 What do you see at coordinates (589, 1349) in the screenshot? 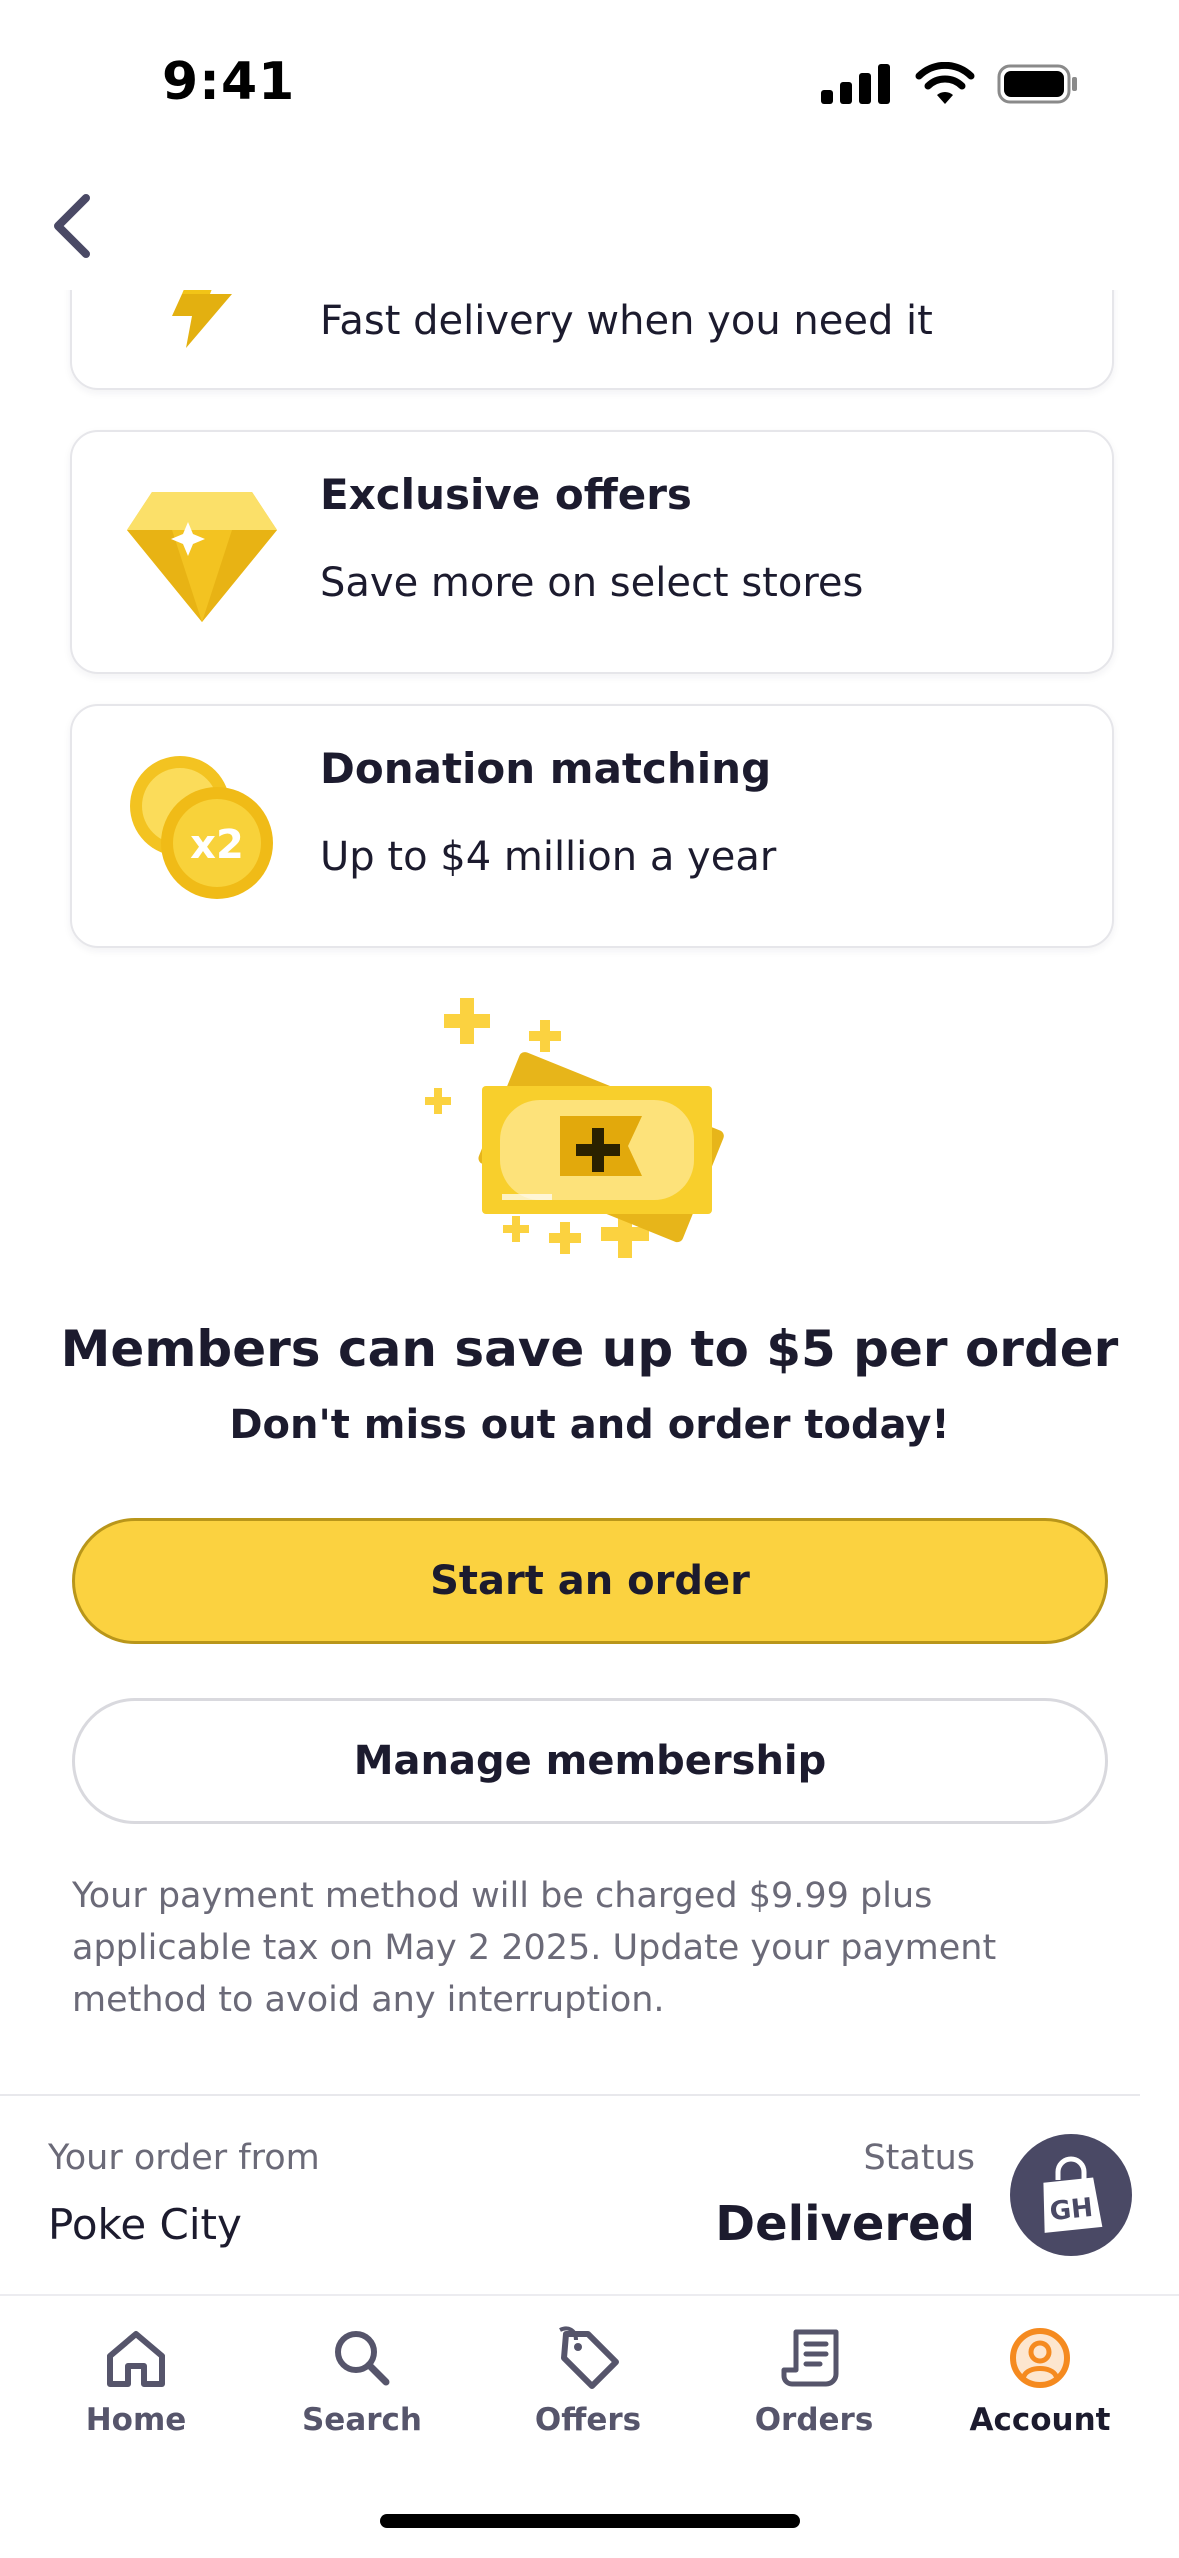
I see `promo-headline: Members can save up to $5 per order` at bounding box center [589, 1349].